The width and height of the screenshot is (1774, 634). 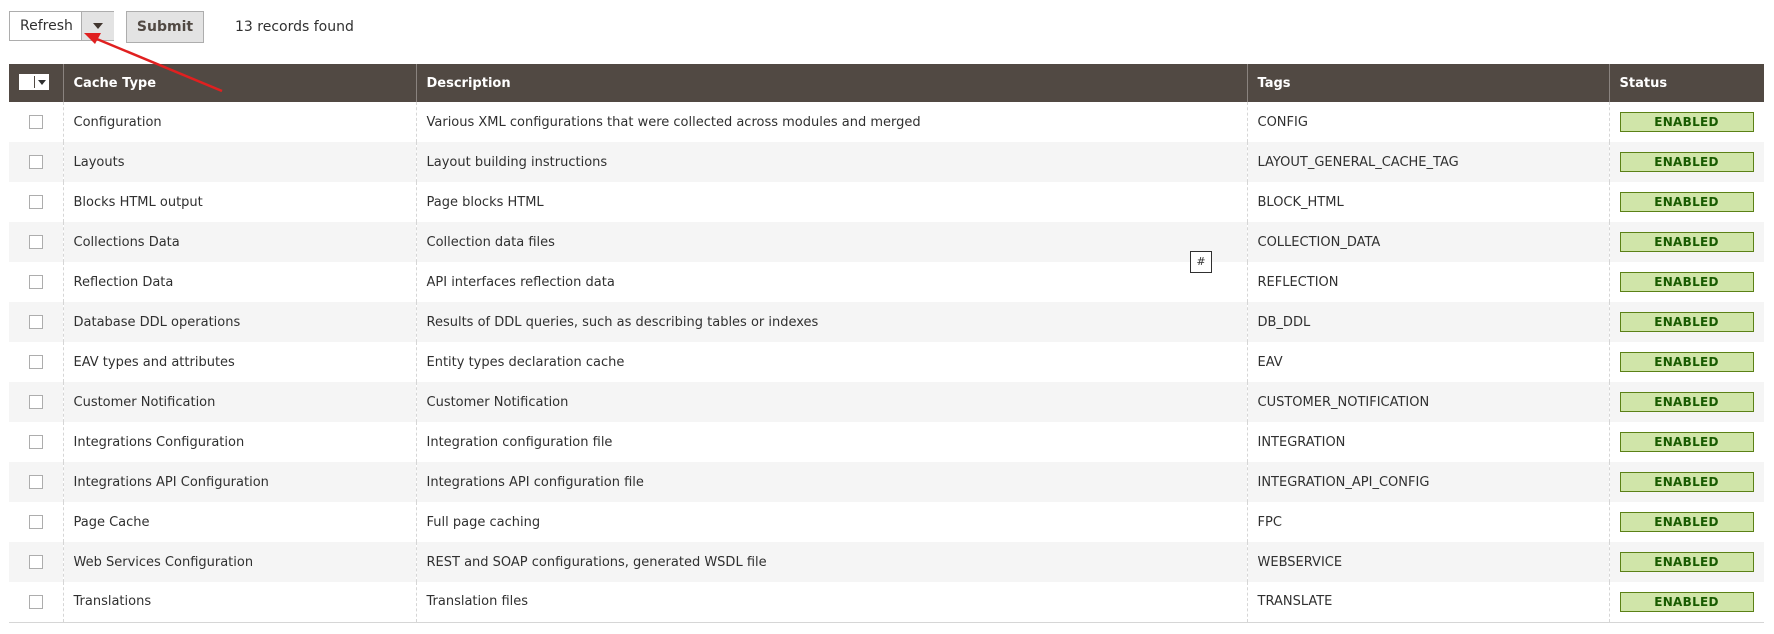 What do you see at coordinates (240, 202) in the screenshot?
I see `cache-type-cell: Blocks HTML output` at bounding box center [240, 202].